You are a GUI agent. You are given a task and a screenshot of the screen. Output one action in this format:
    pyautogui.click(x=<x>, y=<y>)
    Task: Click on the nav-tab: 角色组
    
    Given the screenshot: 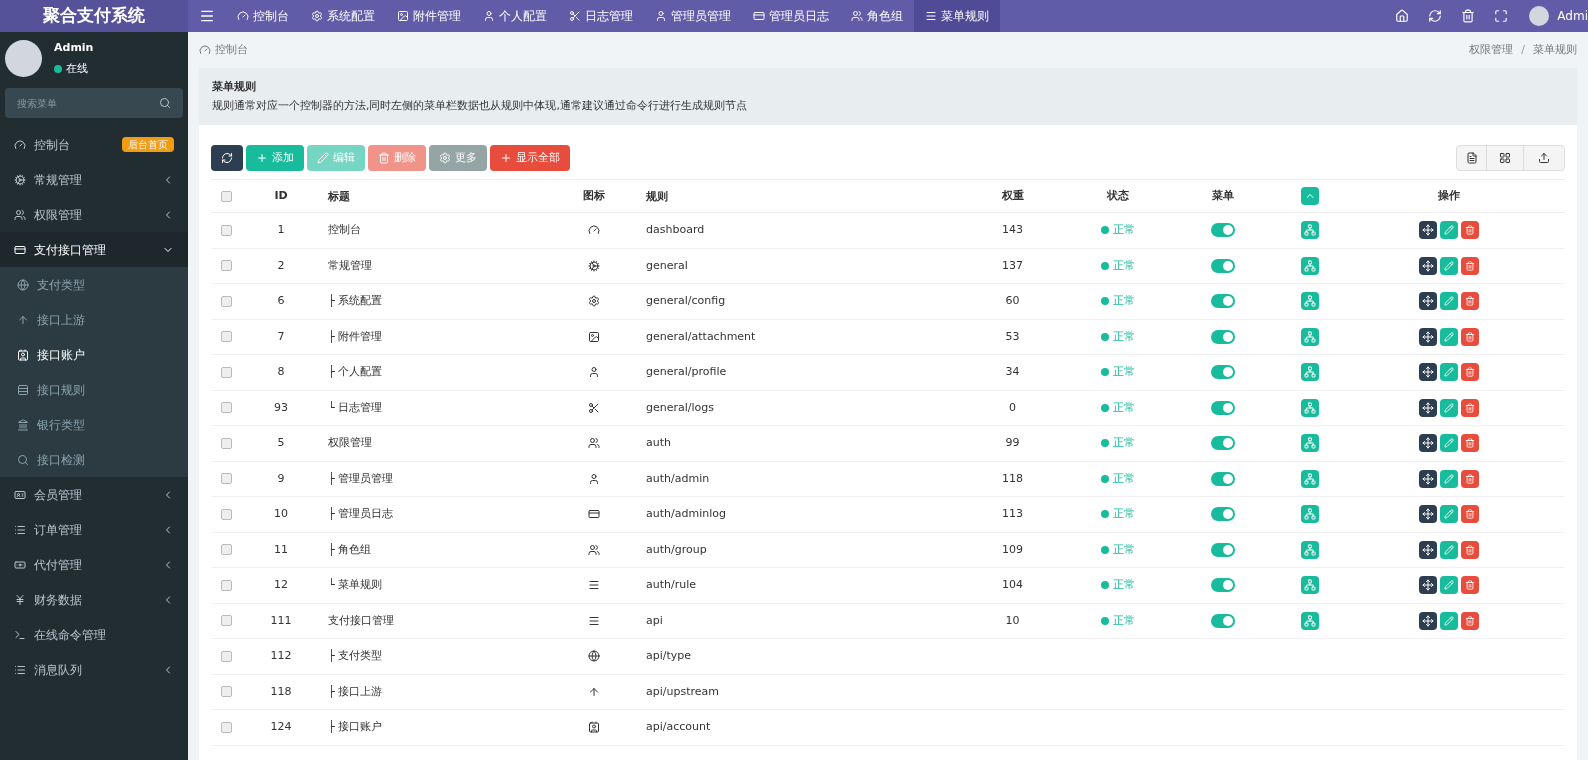 What is the action you would take?
    pyautogui.click(x=877, y=16)
    